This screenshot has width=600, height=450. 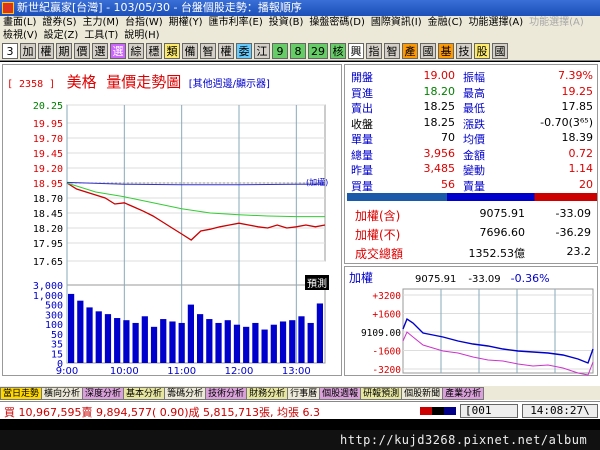 I want to click on toolbar-button-0: 3, so click(x=10, y=51).